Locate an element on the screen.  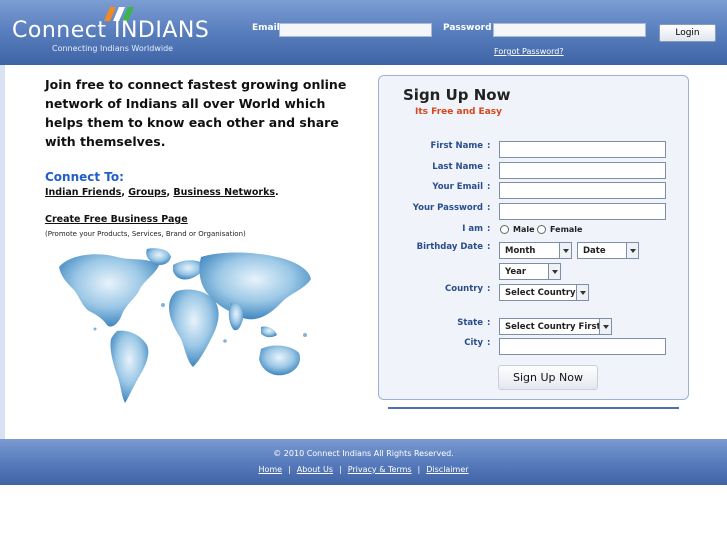
footer-links: Home | About Us | Privacy & Terms | Disclaimer is located at coordinates (363, 469).